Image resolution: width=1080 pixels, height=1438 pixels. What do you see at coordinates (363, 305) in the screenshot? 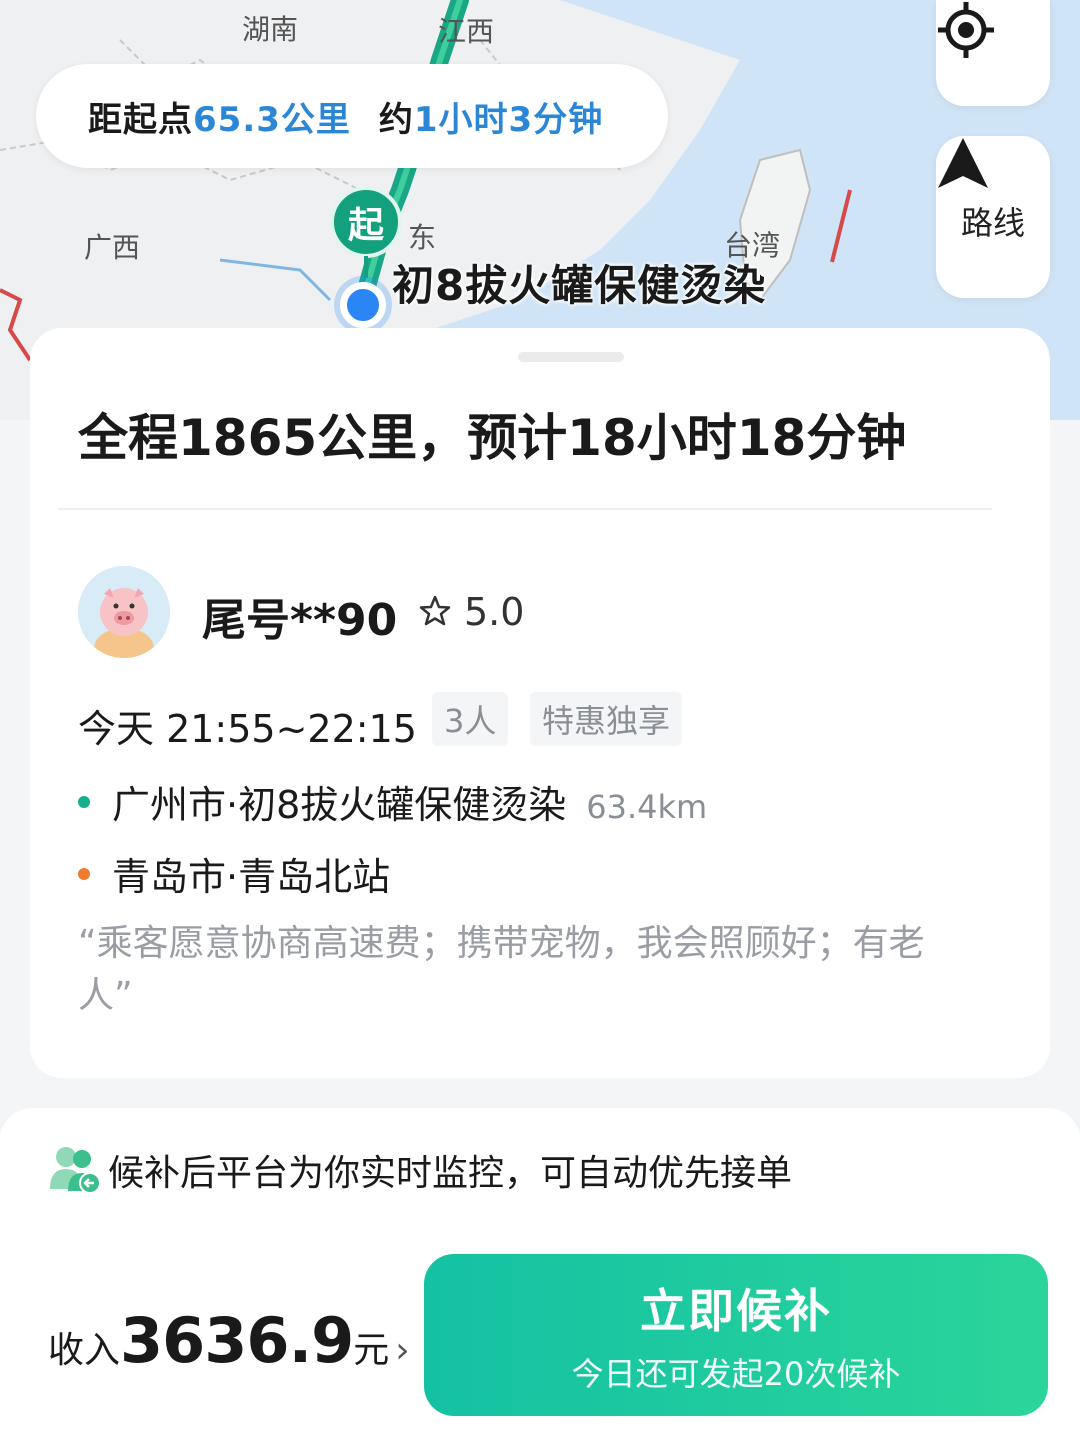
I see `current-location-dot` at bounding box center [363, 305].